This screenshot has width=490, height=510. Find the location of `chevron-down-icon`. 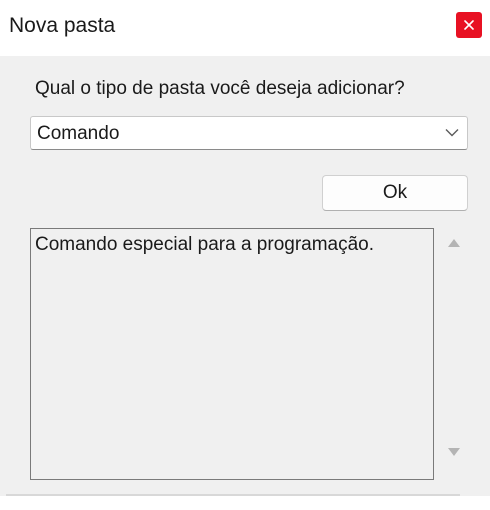

chevron-down-icon is located at coordinates (452, 133).